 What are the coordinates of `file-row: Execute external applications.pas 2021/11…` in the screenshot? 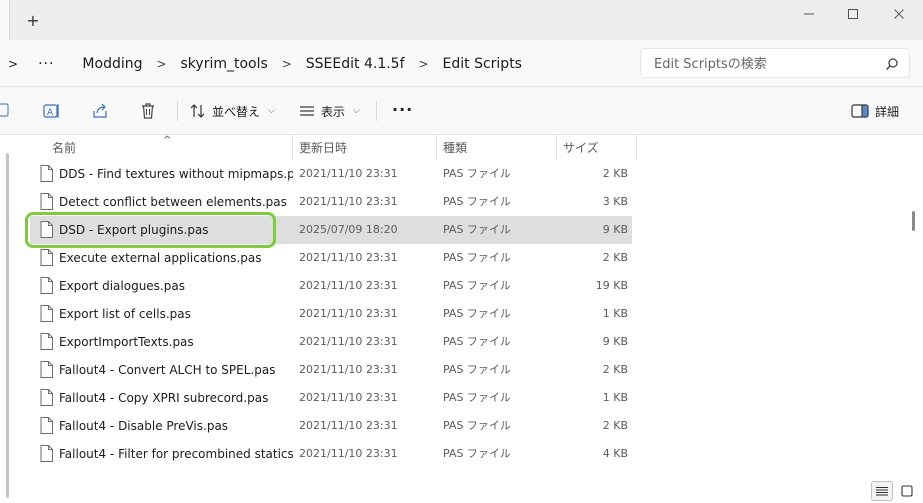 It's located at (331, 258).